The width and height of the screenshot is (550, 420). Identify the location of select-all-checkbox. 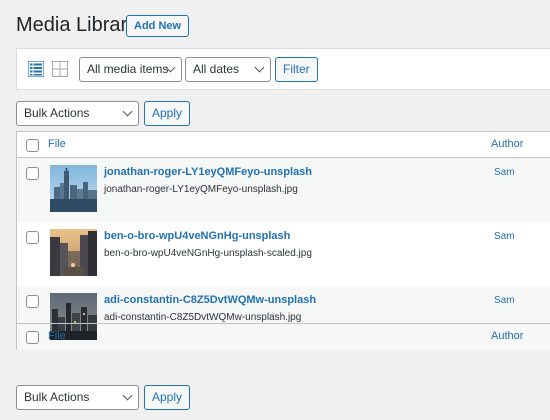
(32, 145).